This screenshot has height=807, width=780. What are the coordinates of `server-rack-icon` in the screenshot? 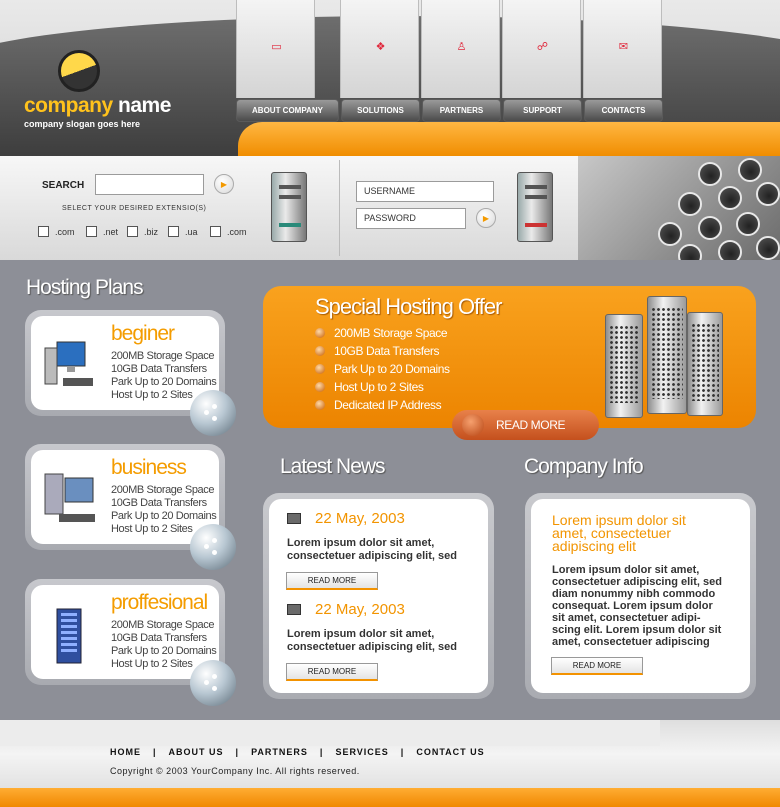 It's located at (69, 636).